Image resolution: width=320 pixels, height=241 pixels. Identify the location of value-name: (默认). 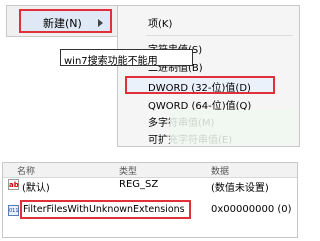
(36, 188).